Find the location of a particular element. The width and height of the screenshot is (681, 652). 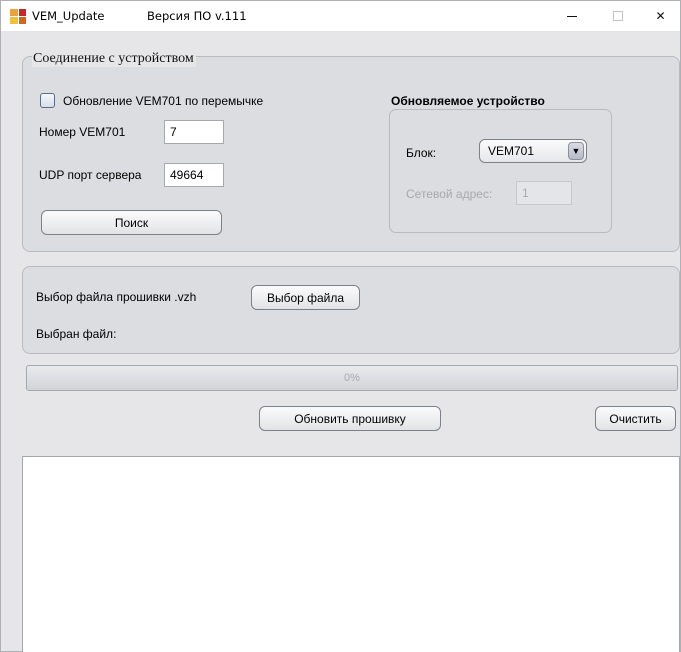

close-button: ✕ is located at coordinates (660, 16).